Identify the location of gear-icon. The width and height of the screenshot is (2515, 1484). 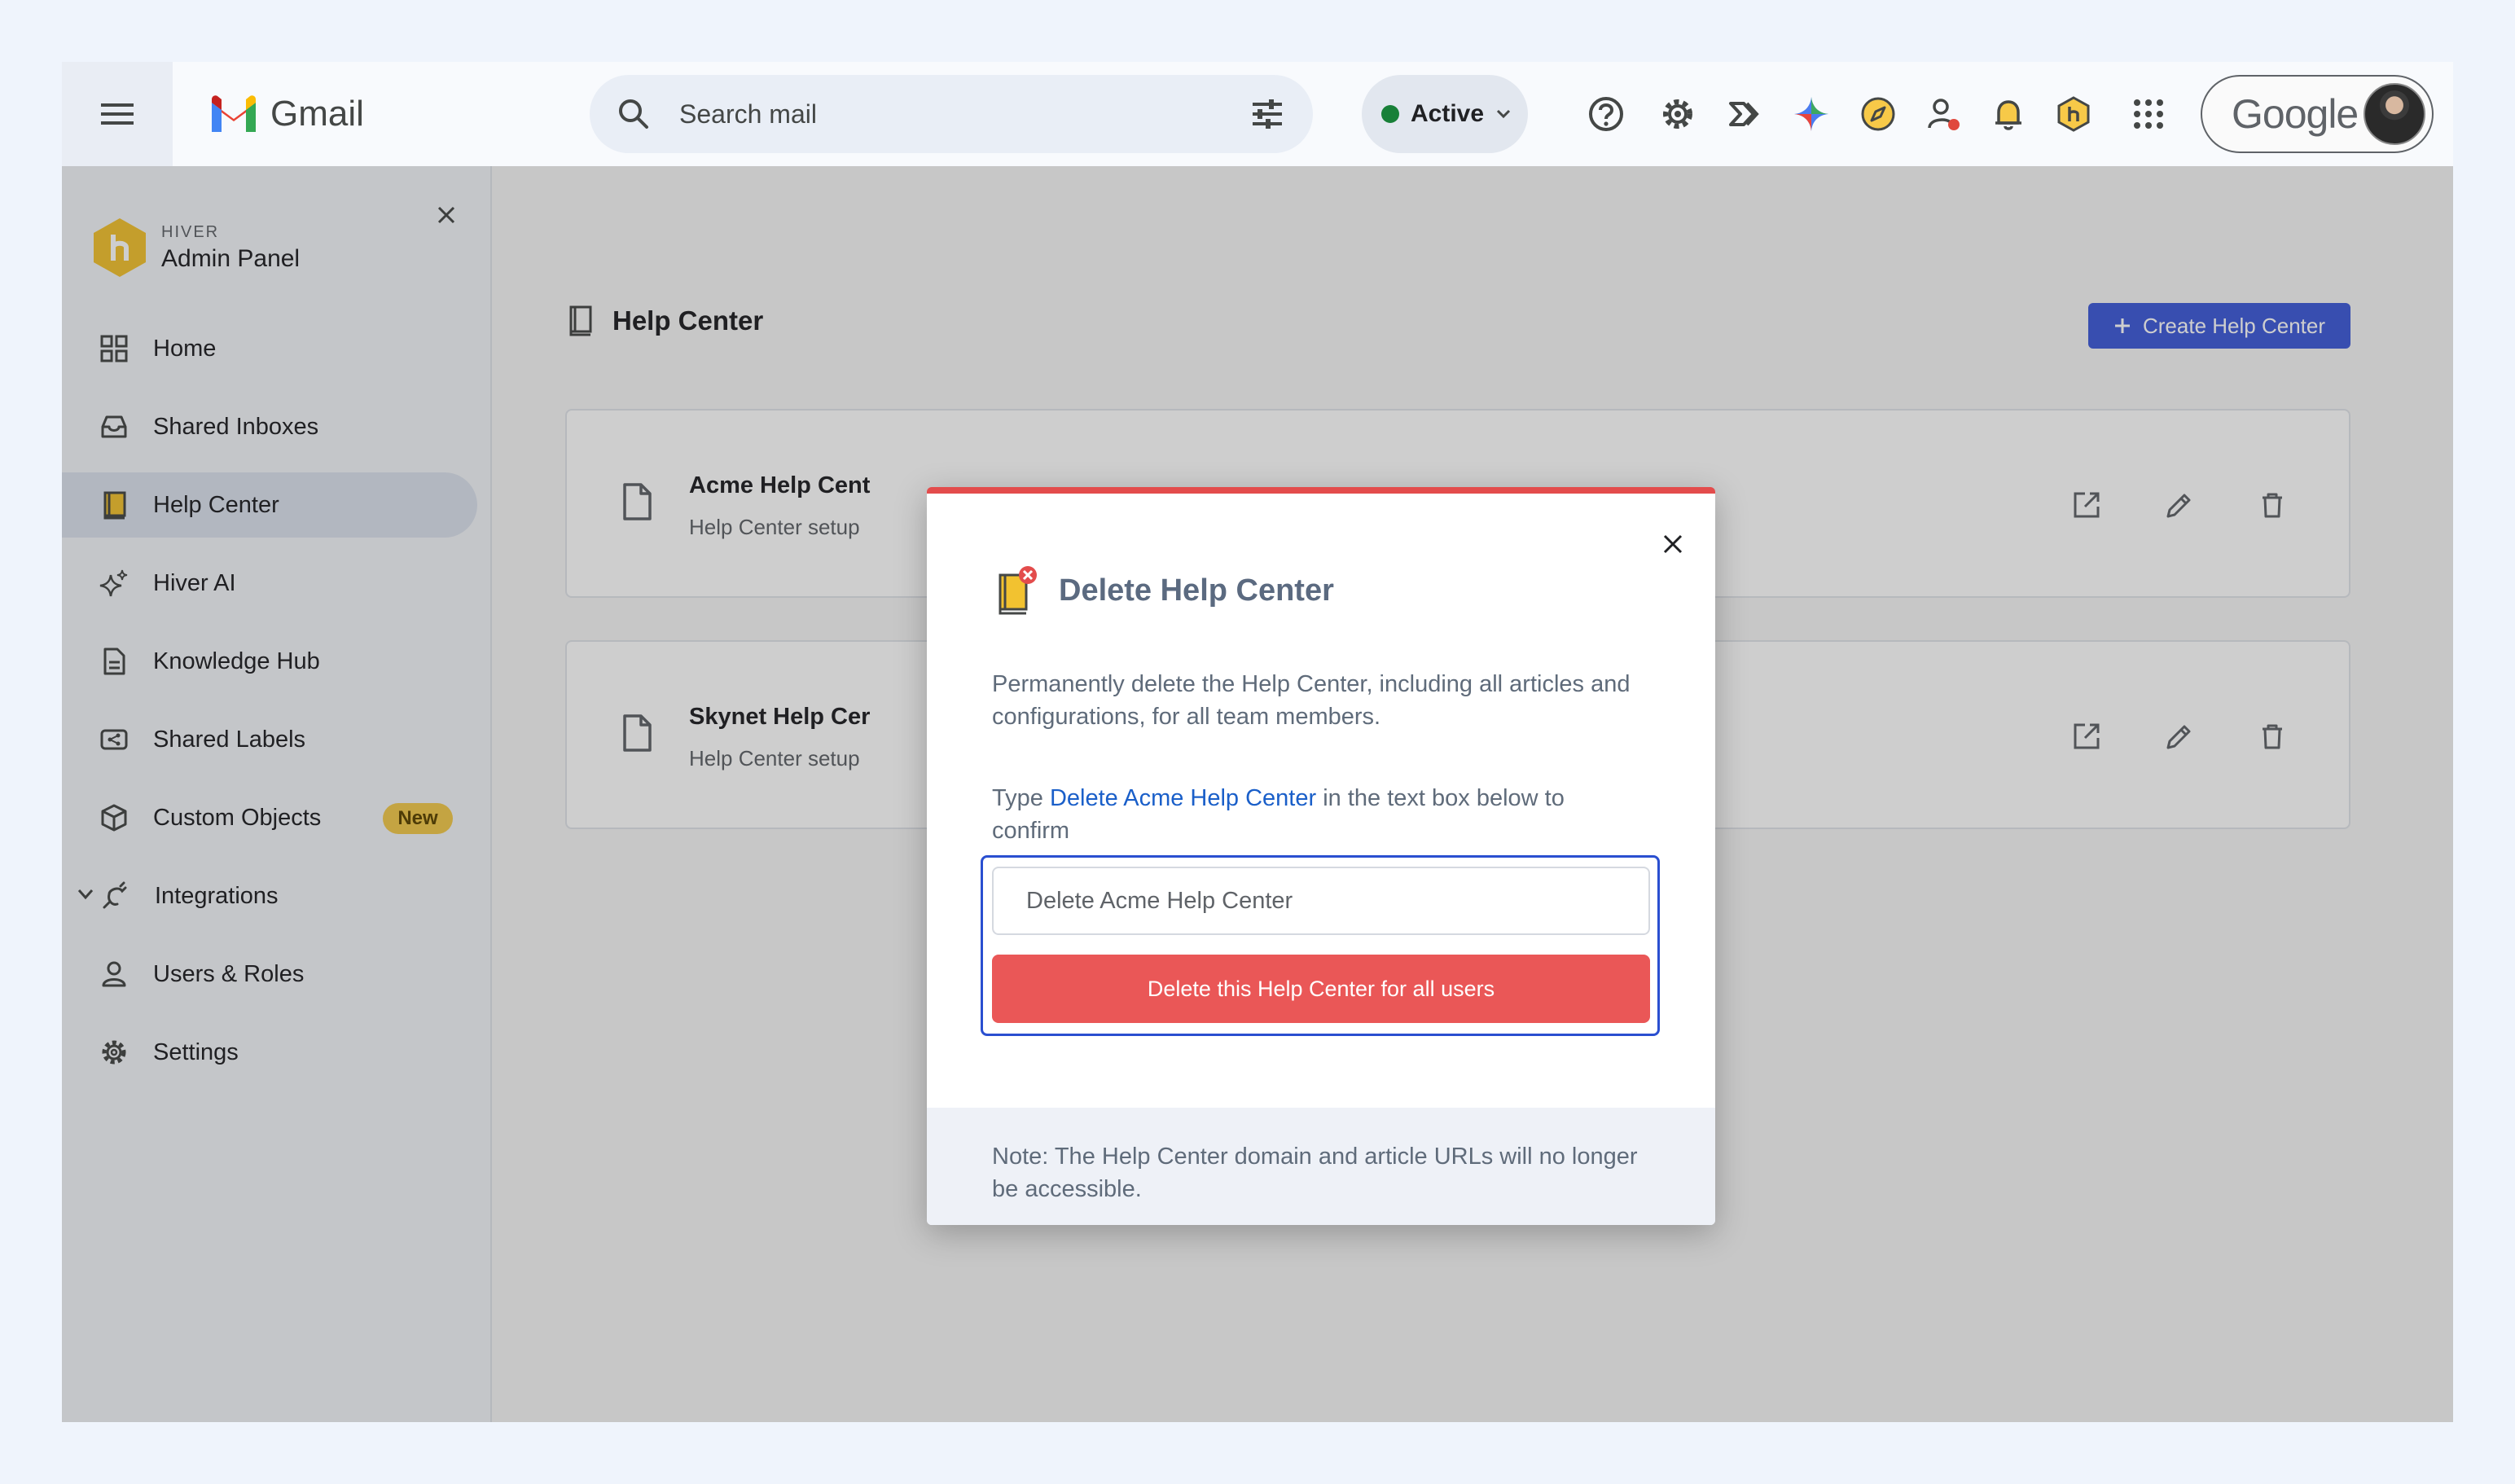
(1678, 114).